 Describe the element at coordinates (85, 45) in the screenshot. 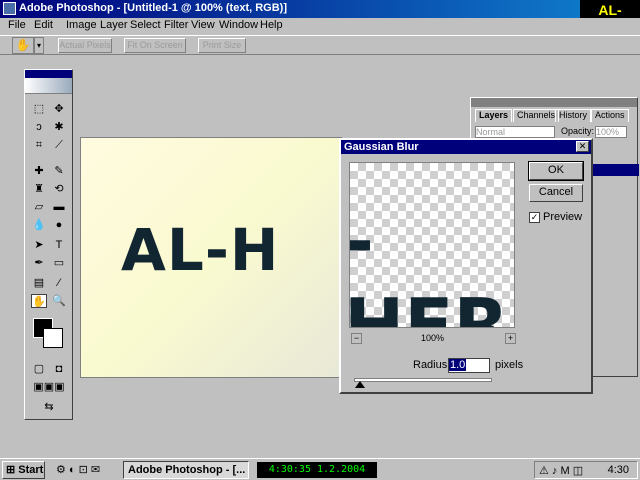

I see `actual-pixels-button: Actual Pixels` at that location.